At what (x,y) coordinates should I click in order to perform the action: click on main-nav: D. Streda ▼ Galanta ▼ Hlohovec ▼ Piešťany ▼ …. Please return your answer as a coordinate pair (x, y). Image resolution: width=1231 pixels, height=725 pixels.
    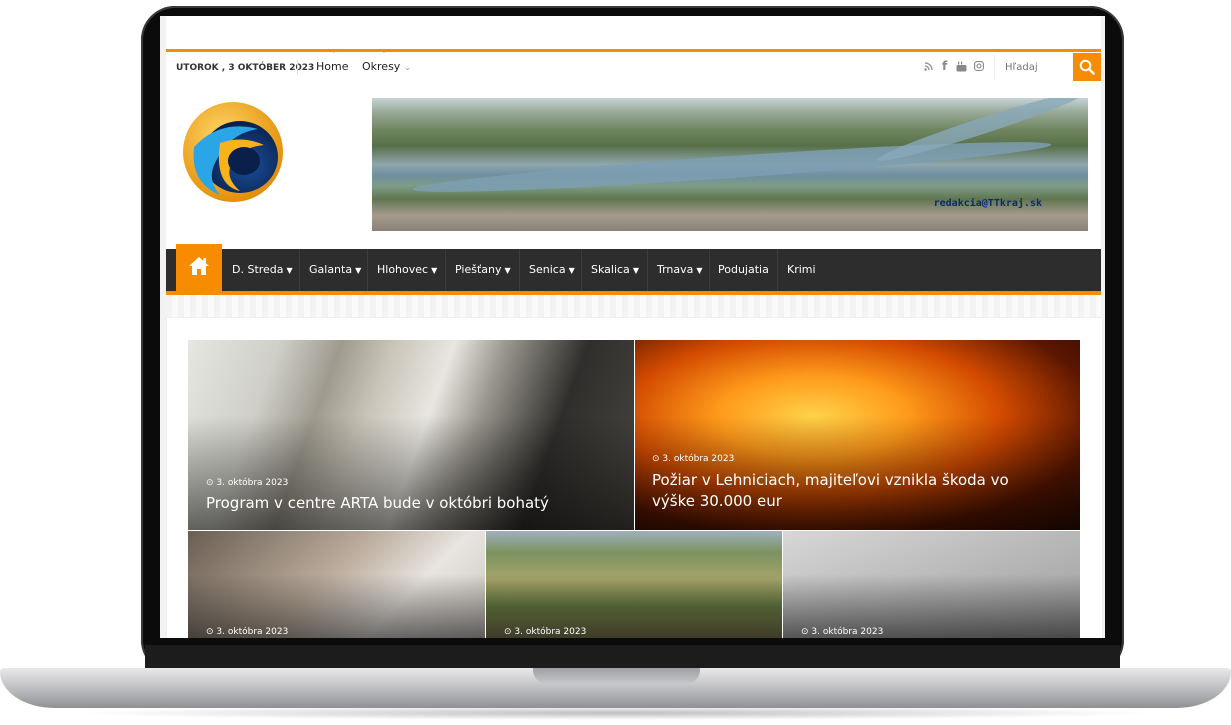
    Looking at the image, I should click on (633, 269).